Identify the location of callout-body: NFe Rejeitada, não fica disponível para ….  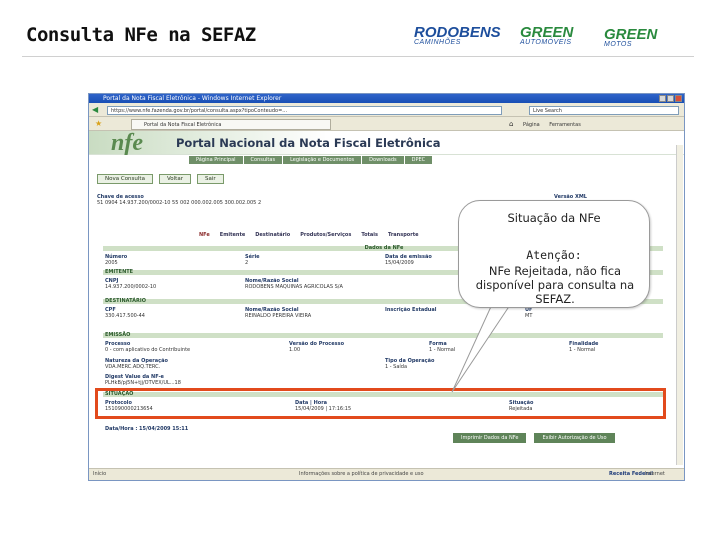
(555, 285).